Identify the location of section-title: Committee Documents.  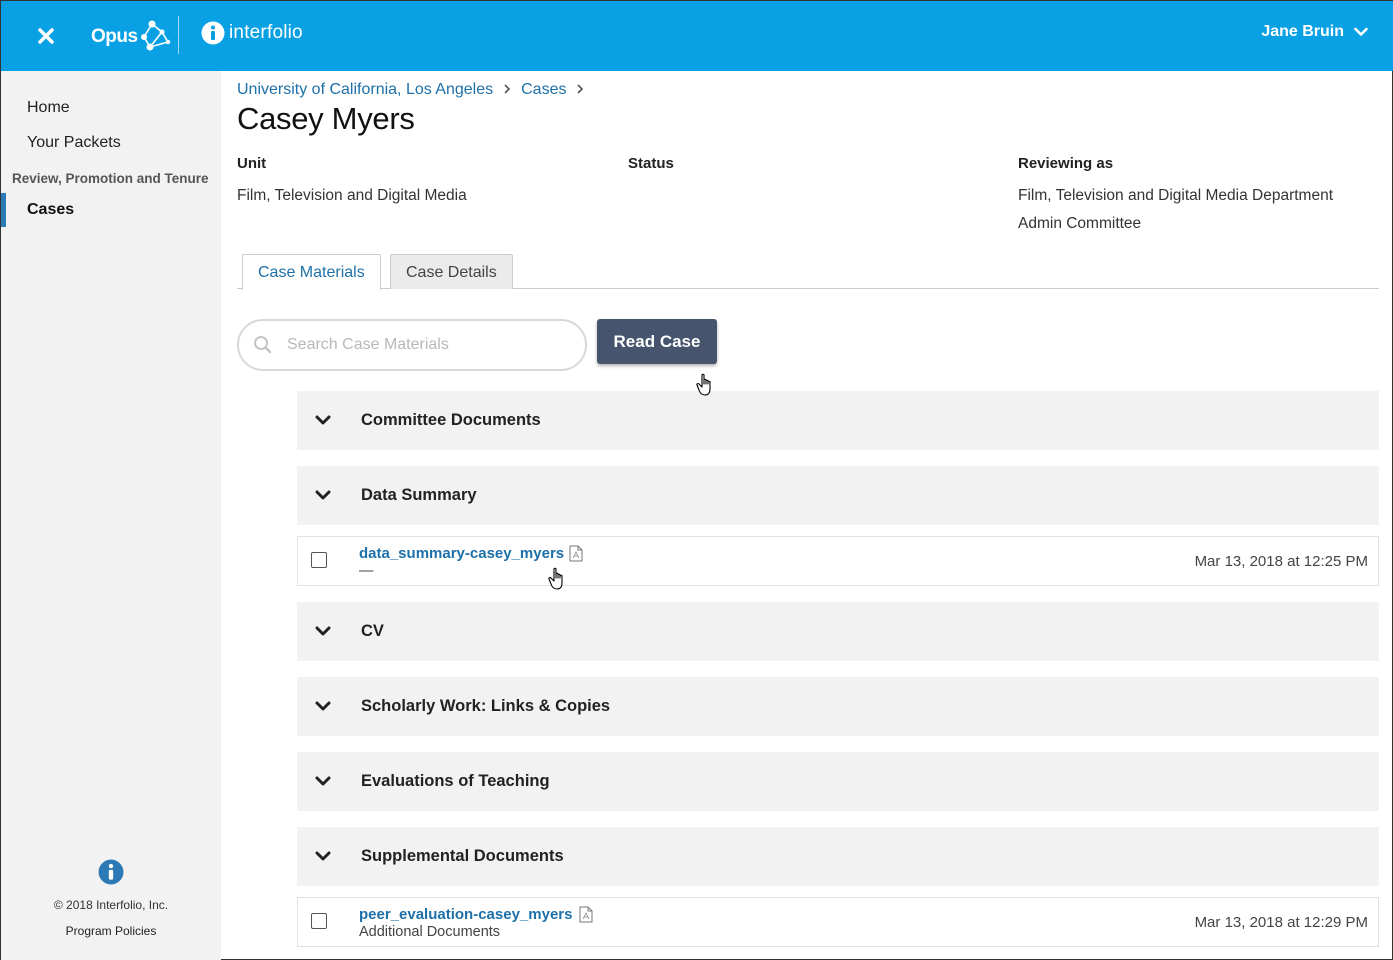
(451, 420).